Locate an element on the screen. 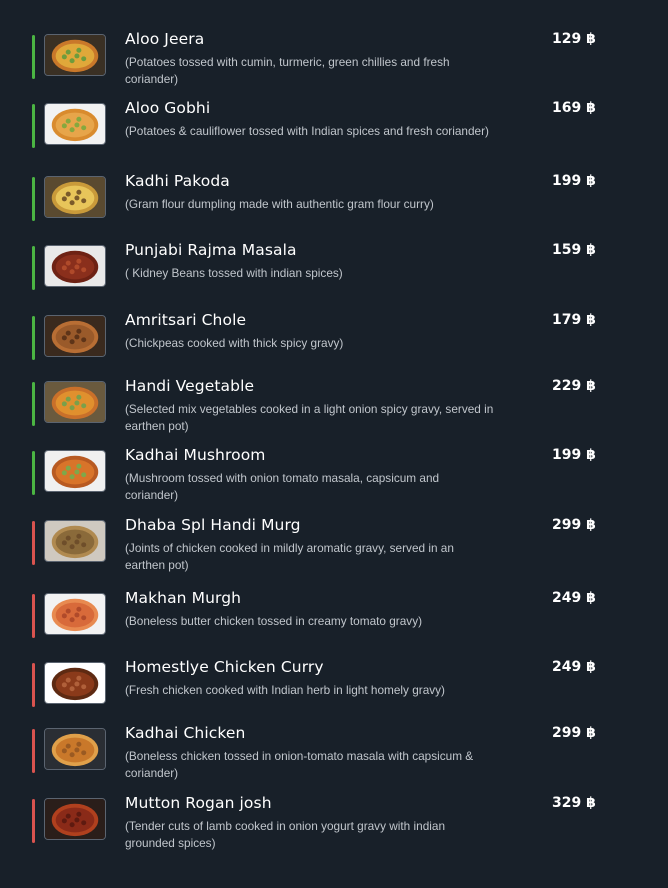  rogan-josh-photo is located at coordinates (75, 819).